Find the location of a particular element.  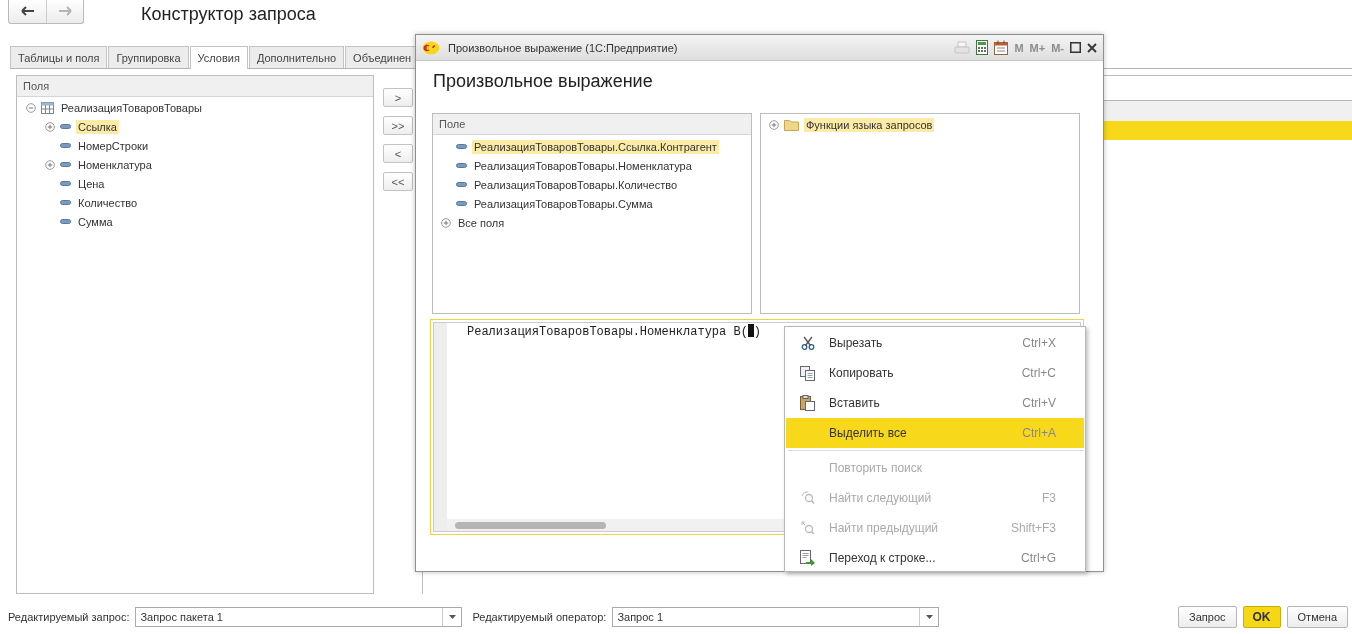

right-arrow-icon is located at coordinates (65, 10).